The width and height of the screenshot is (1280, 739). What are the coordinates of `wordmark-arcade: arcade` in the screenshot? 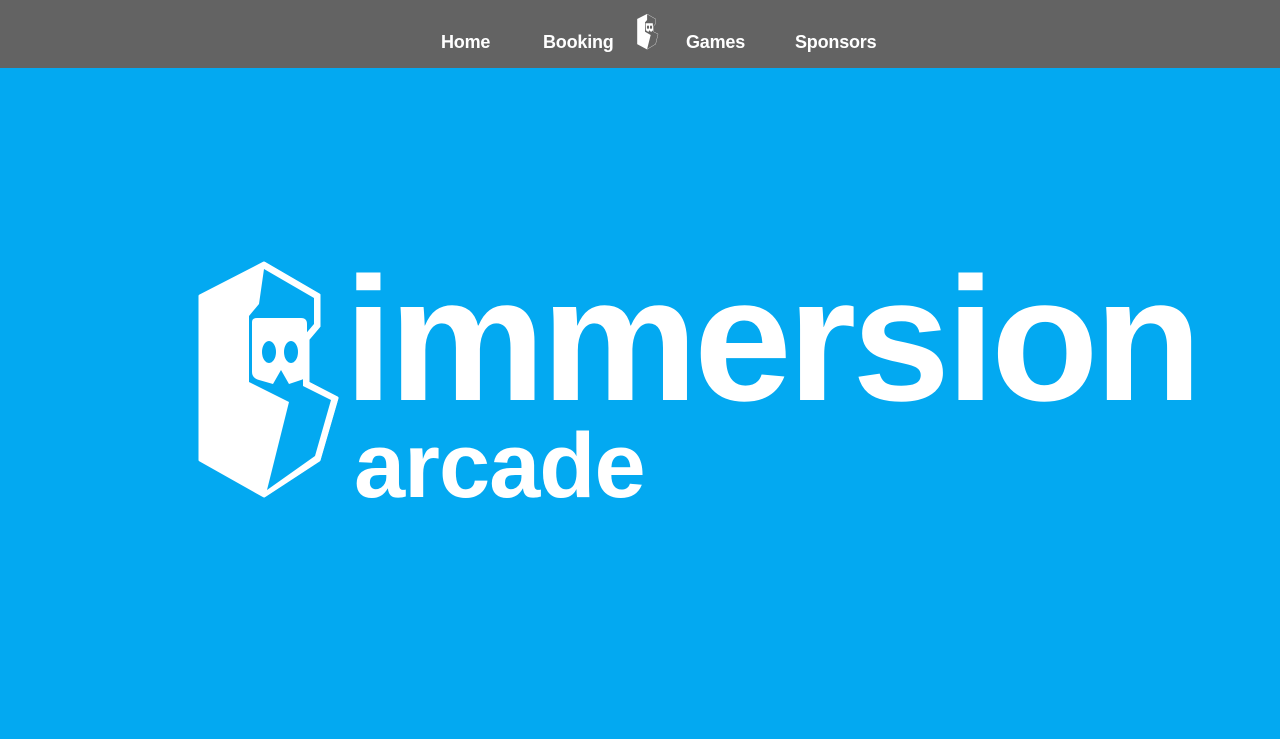 It's located at (500, 466).